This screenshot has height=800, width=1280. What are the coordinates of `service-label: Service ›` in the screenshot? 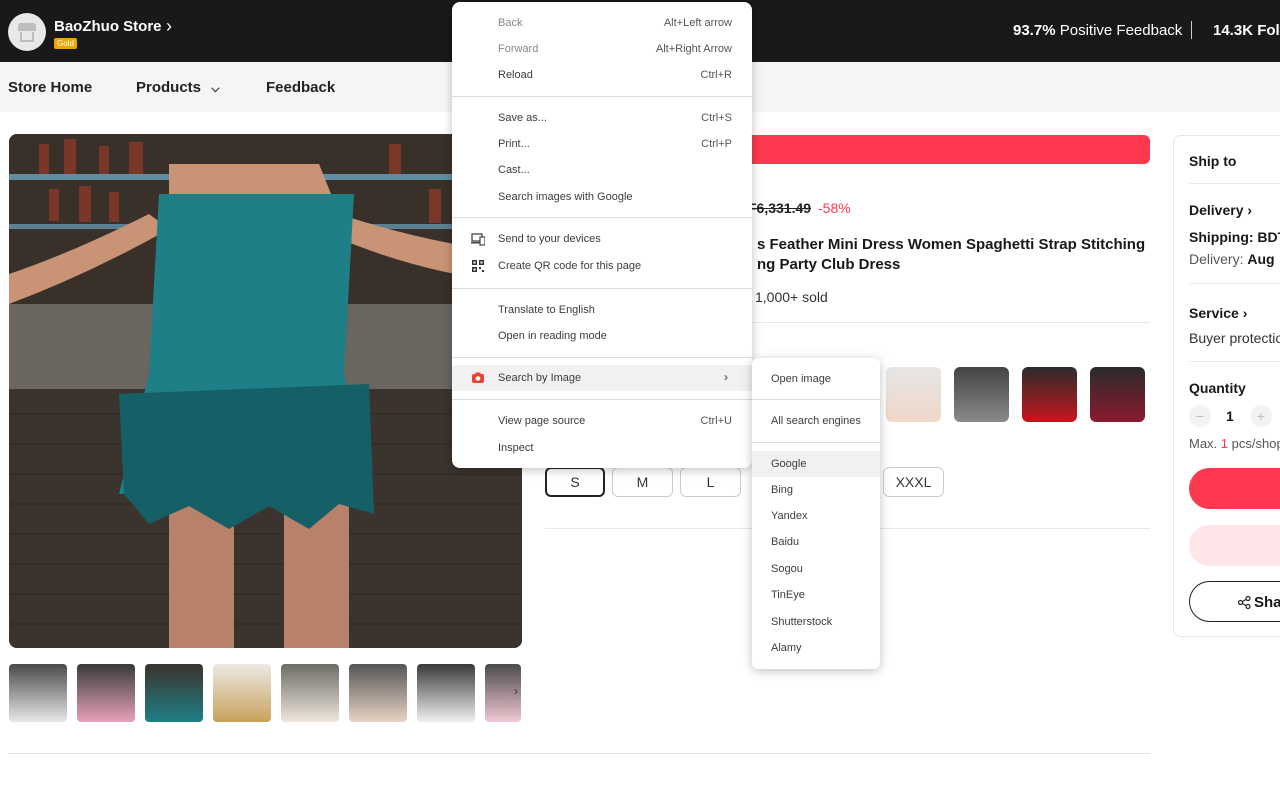 It's located at (1218, 313).